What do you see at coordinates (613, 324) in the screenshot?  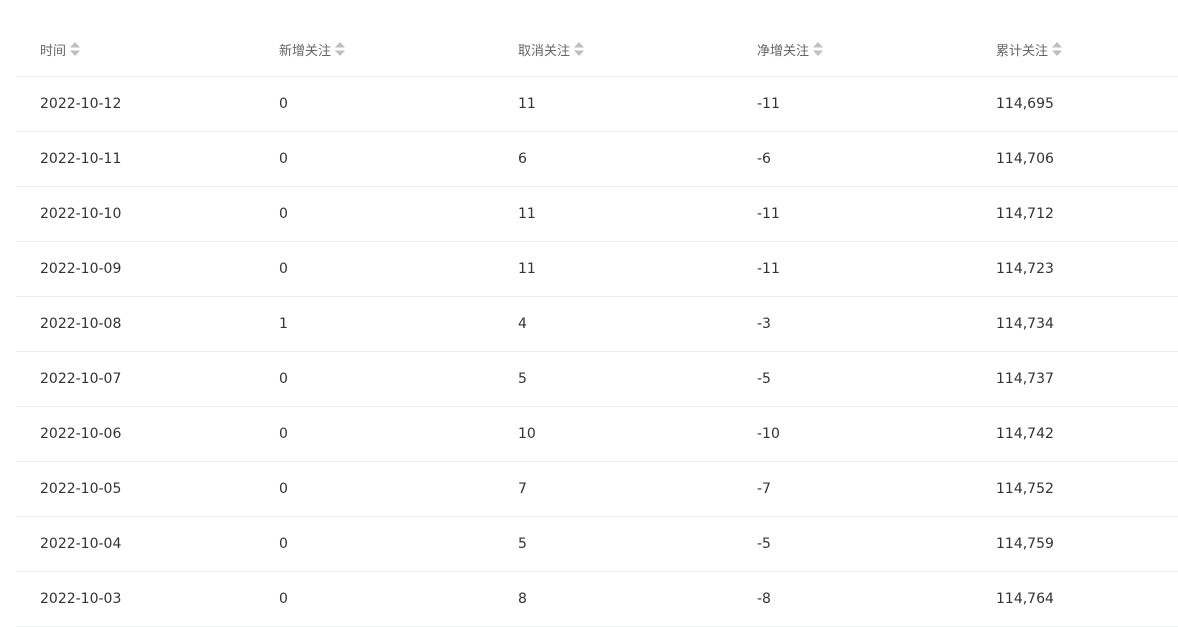 I see `cell-cancel-follows: 4` at bounding box center [613, 324].